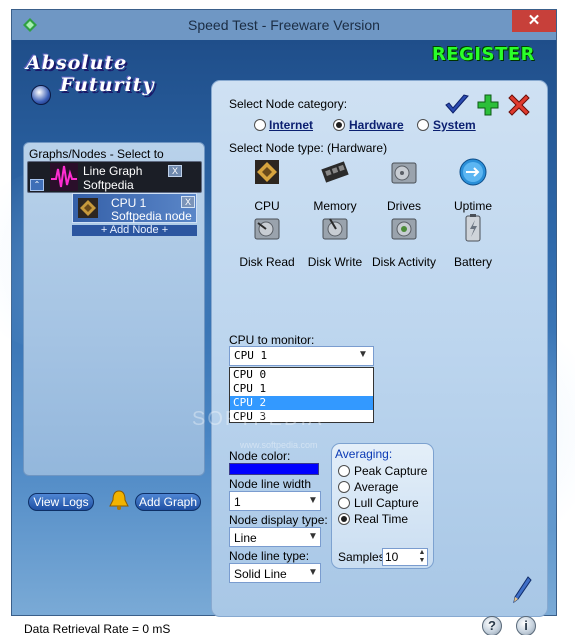 Image resolution: width=575 pixels, height=635 pixels. I want to click on node-type-disk-write: Disk Write, so click(335, 242).